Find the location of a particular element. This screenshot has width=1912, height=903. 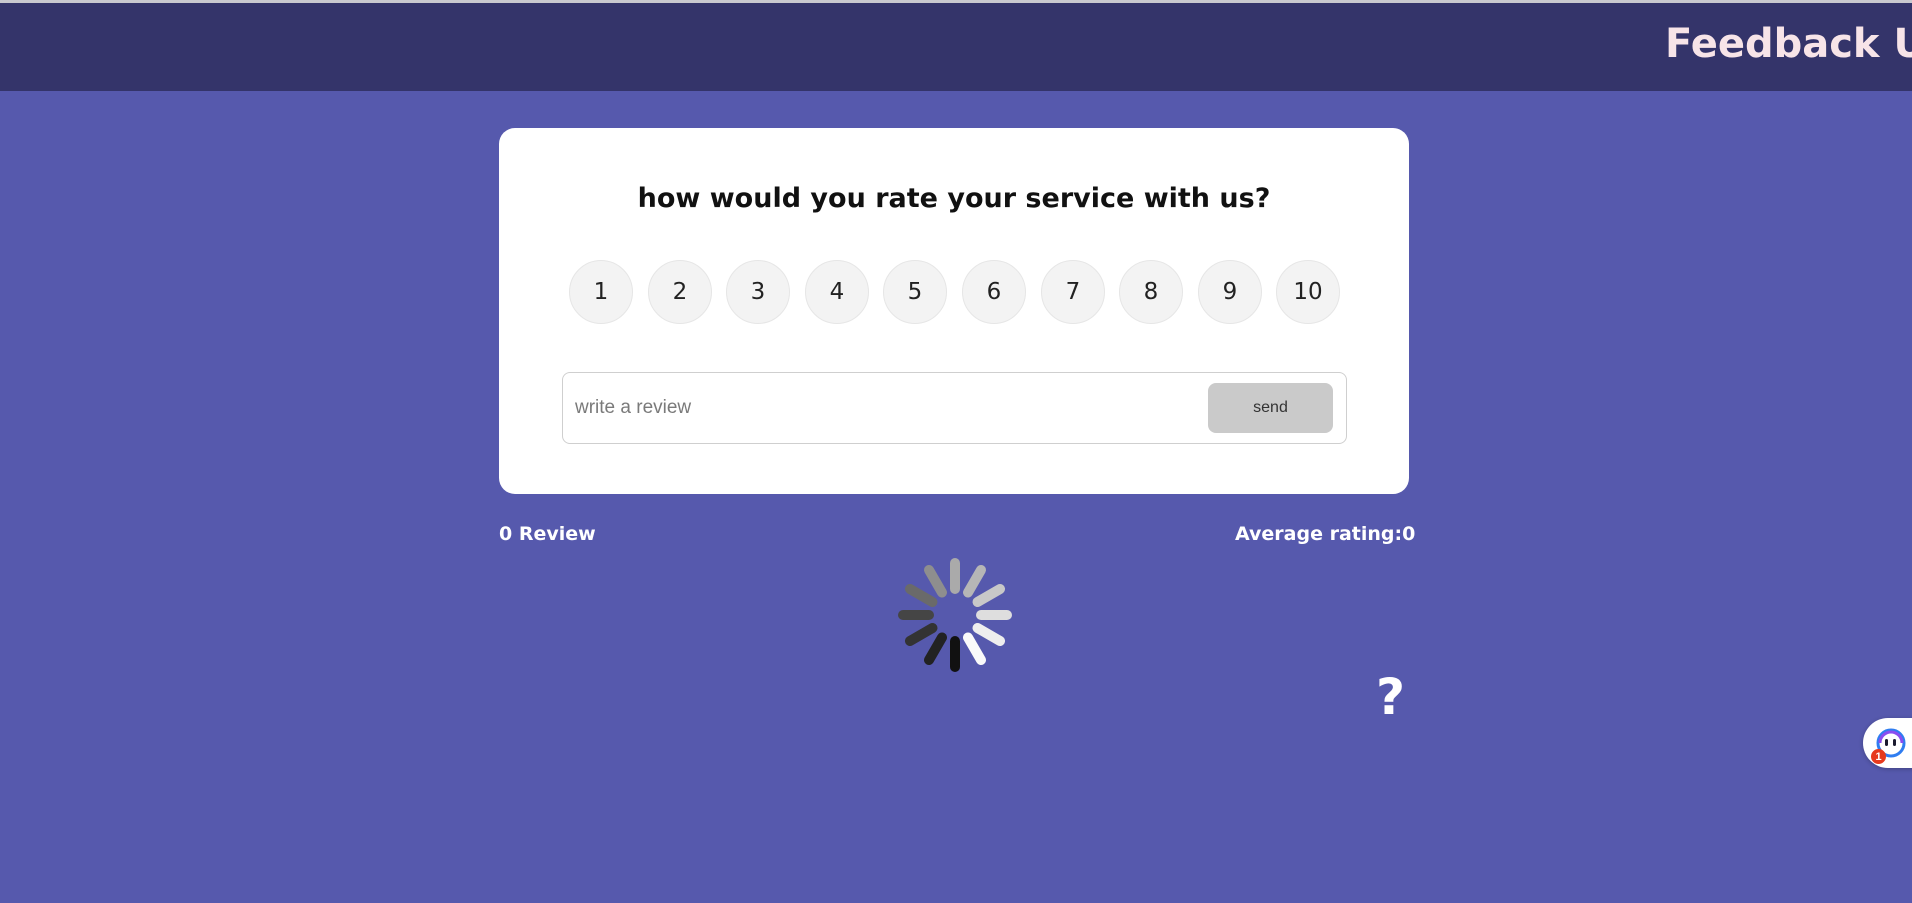

loading-spinner-icon is located at coordinates (955, 615).